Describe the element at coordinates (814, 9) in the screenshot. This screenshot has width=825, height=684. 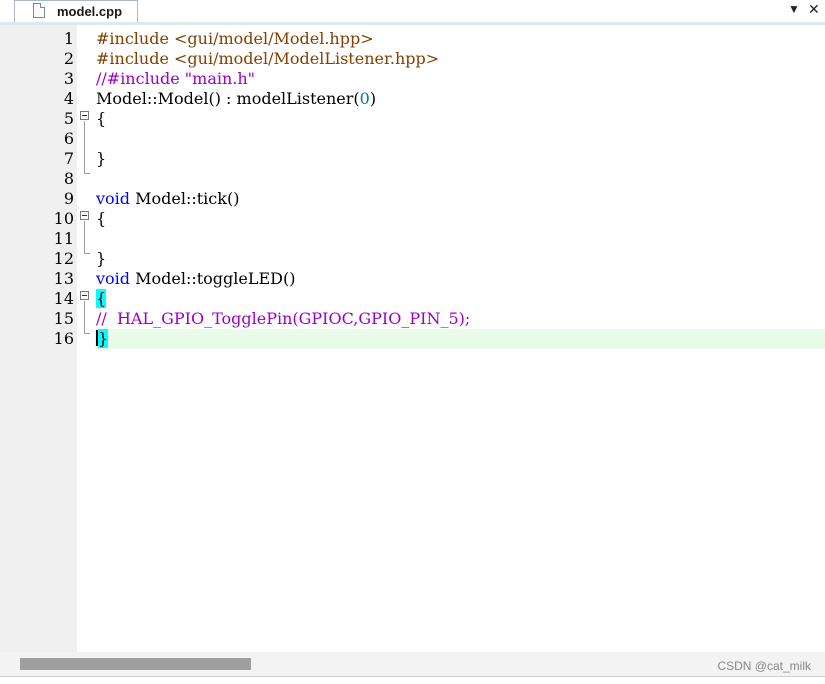
I see `close-tab-icon: ✕` at that location.